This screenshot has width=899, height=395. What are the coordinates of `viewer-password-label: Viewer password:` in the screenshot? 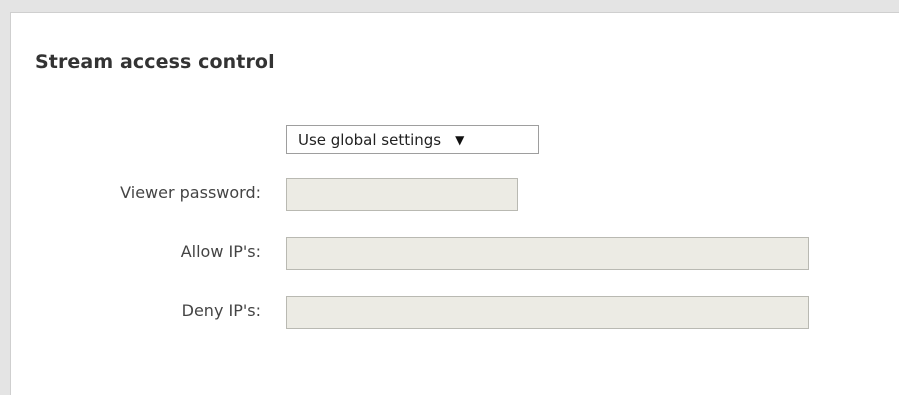 It's located at (190, 192).